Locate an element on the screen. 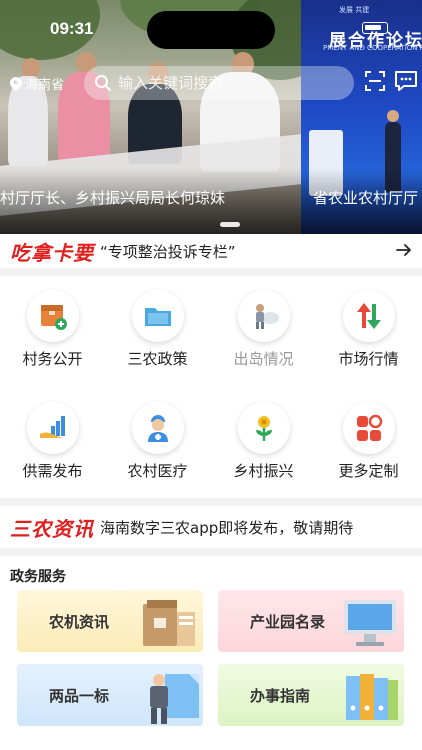 The image size is (422, 750). grid-item-market: 市场行情 is located at coordinates (368, 326).